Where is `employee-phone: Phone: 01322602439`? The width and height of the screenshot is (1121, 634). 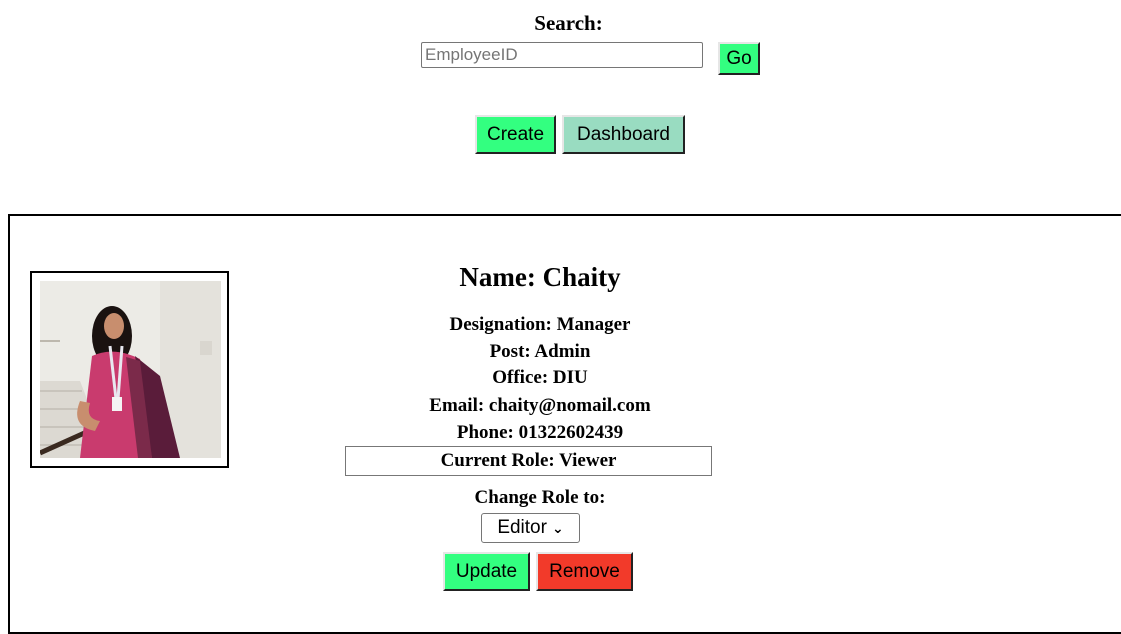
employee-phone: Phone: 01322602439 is located at coordinates (540, 432).